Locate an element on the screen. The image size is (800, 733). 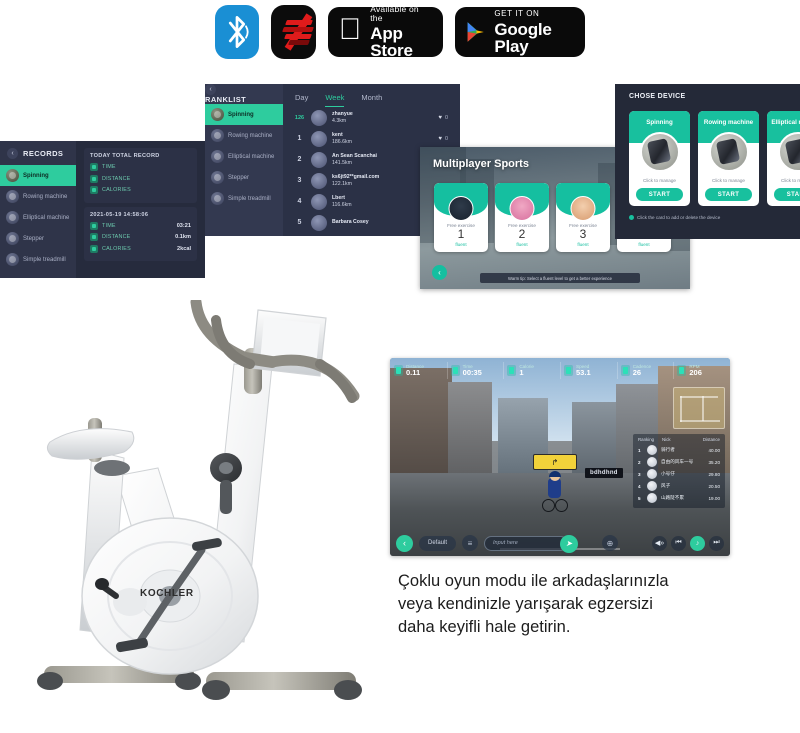
play-music-button: ♪ is located at coordinates (698, 543).